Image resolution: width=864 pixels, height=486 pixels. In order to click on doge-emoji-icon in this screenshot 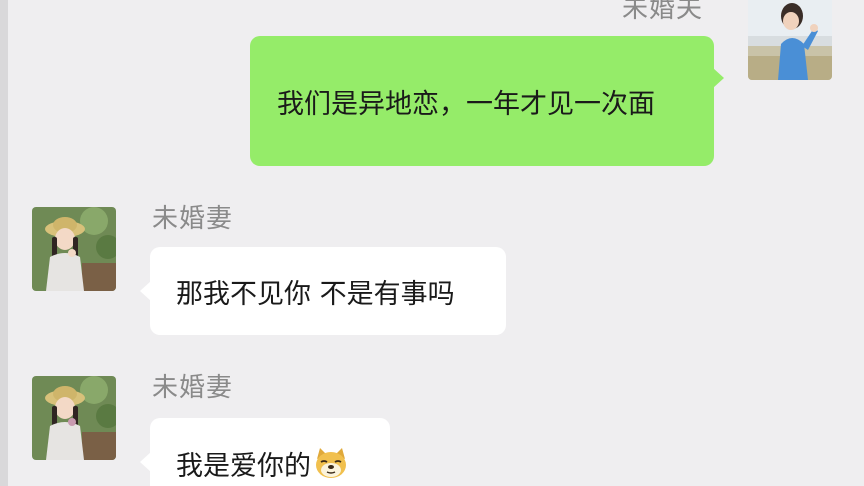, I will do `click(331, 463)`.